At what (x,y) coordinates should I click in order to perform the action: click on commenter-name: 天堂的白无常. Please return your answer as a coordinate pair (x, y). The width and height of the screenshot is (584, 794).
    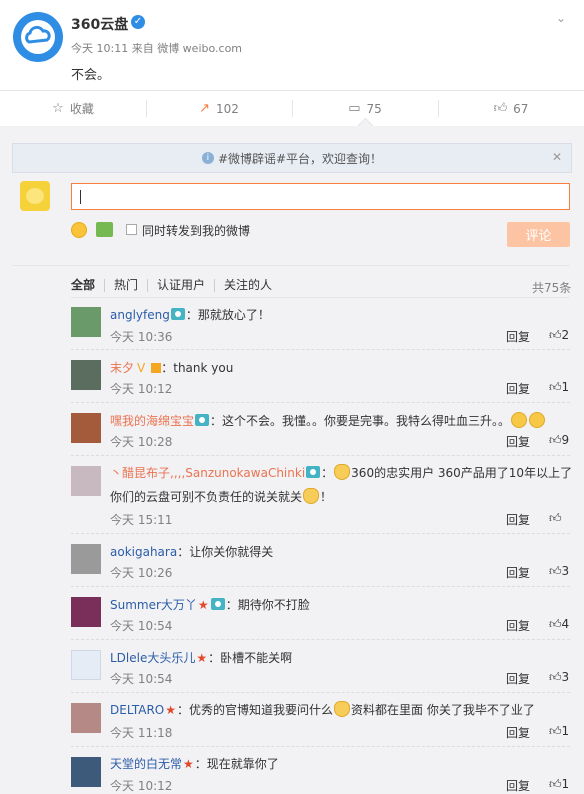
    Looking at the image, I should click on (146, 764).